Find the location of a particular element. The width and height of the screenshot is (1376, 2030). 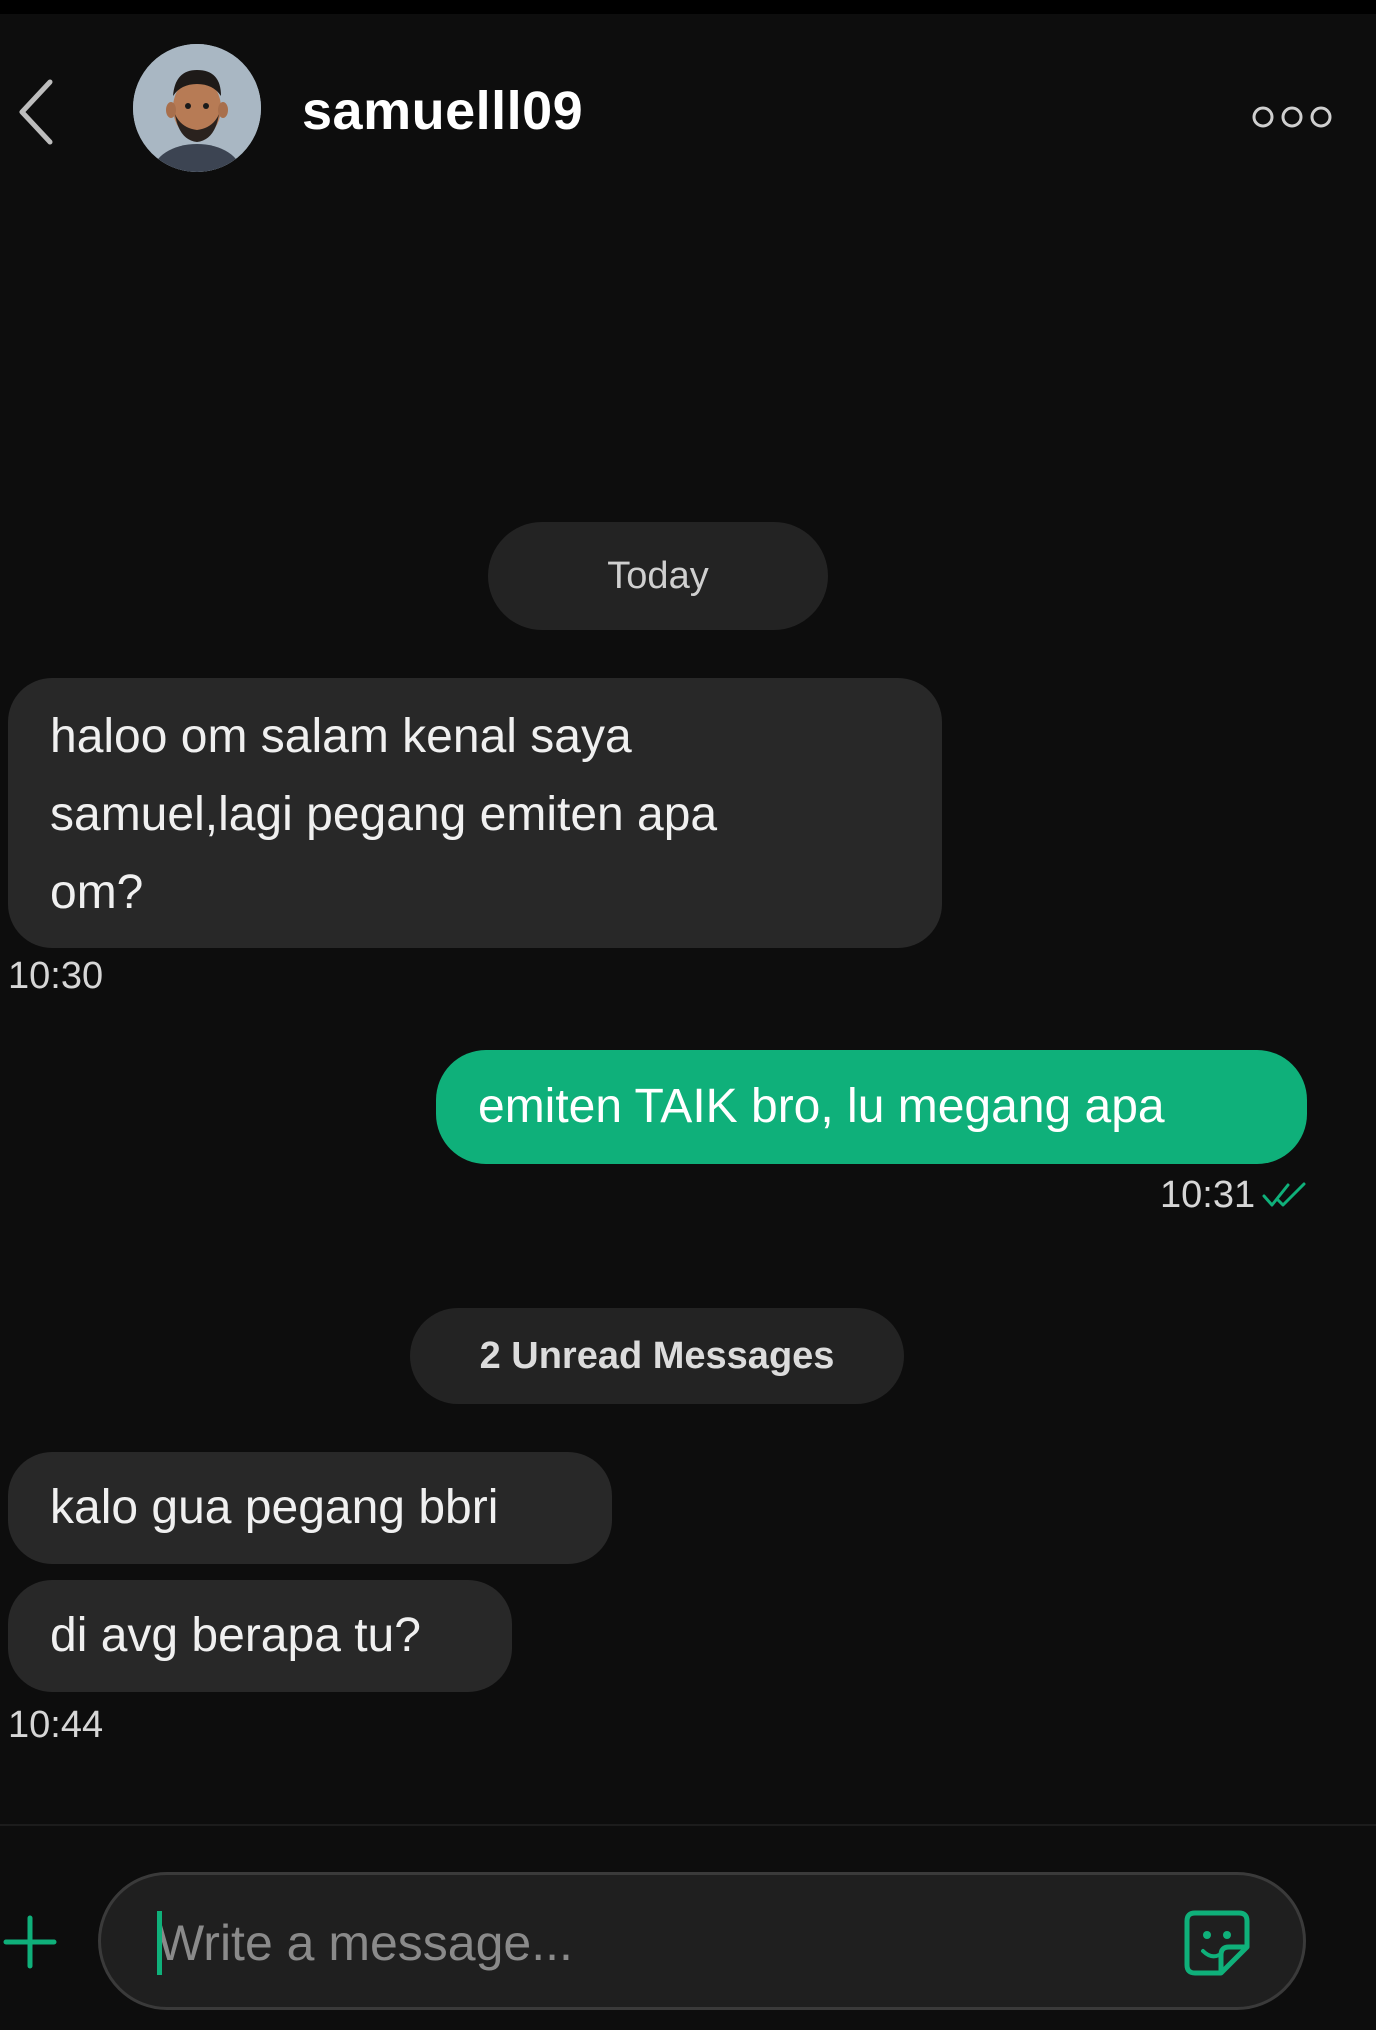

sticker-button is located at coordinates (1217, 1943).